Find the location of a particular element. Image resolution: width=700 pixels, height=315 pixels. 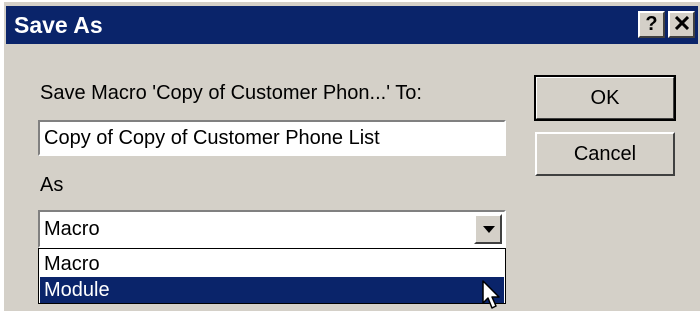

as-label: As is located at coordinates (52, 185).